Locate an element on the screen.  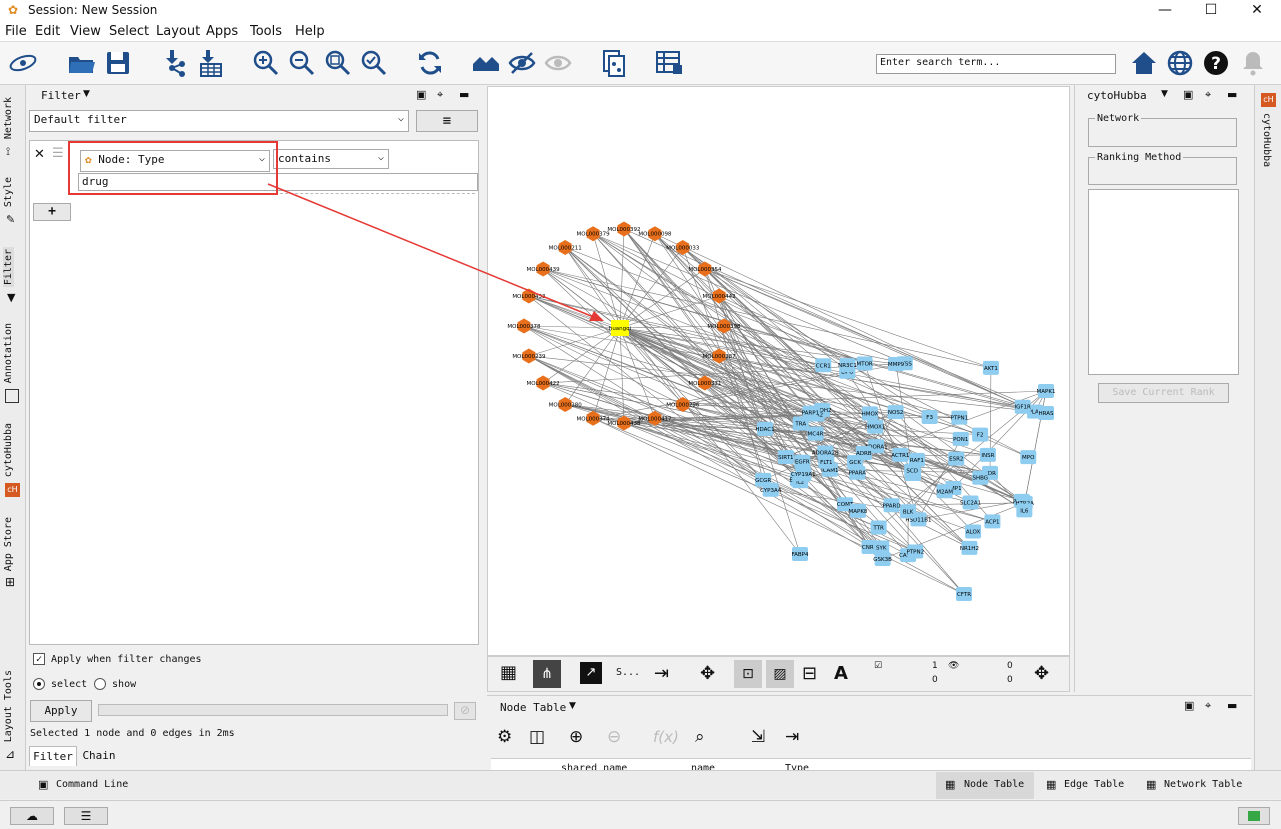
export-image-icon: ↗ is located at coordinates (591, 673).